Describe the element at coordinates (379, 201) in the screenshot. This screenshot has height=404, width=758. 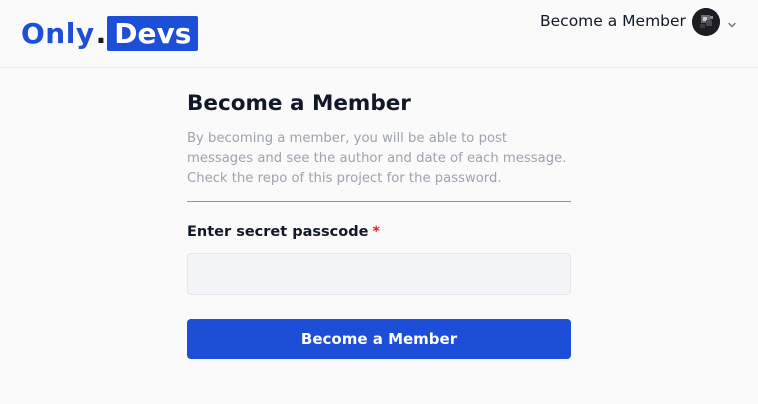
I see `divider` at that location.